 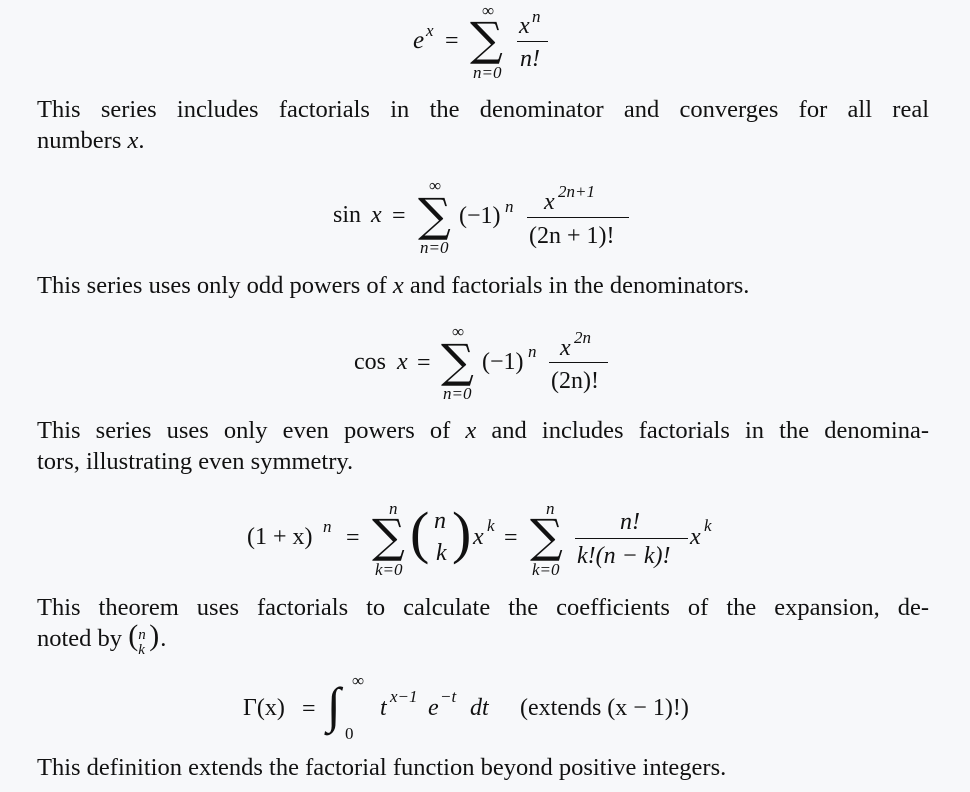 I want to click on eq2-sum-symbol: ∑, so click(x=434, y=215).